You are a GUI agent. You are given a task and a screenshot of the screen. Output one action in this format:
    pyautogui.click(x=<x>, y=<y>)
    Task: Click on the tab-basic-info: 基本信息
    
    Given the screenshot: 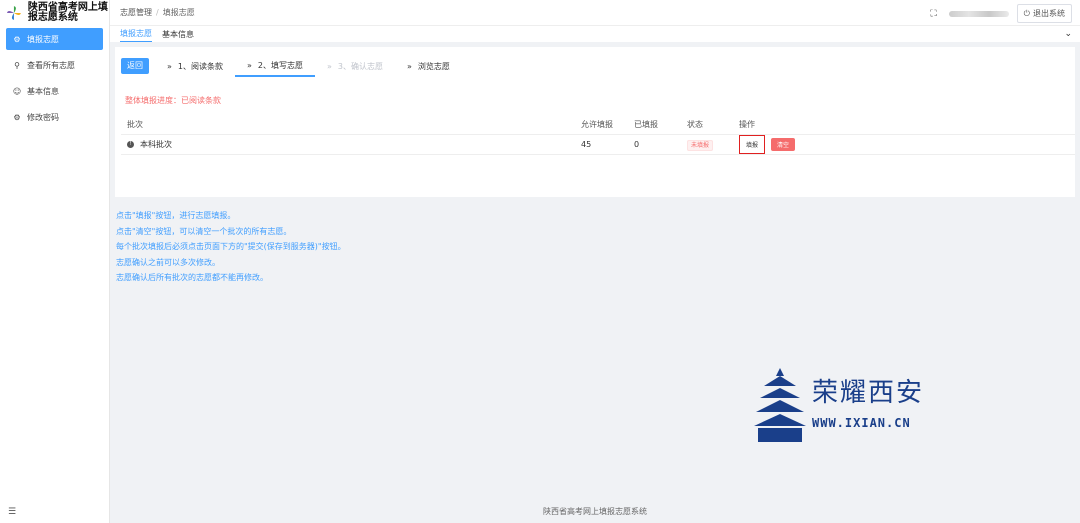 What is the action you would take?
    pyautogui.click(x=178, y=35)
    